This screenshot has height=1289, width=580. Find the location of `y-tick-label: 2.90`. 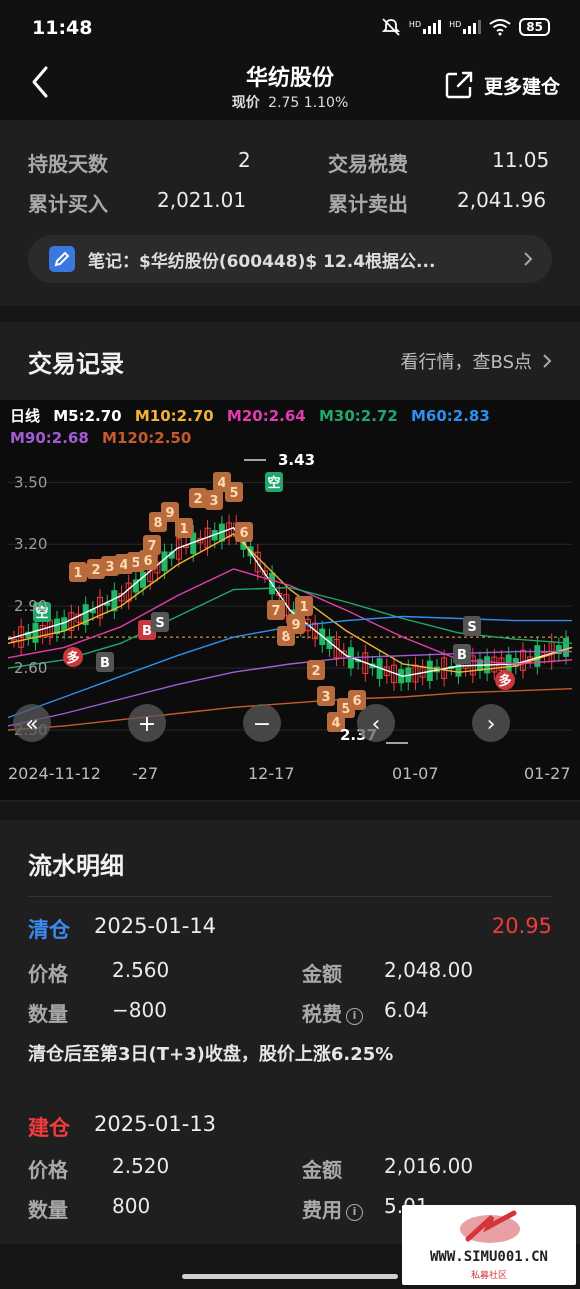

y-tick-label: 2.90 is located at coordinates (30, 606).